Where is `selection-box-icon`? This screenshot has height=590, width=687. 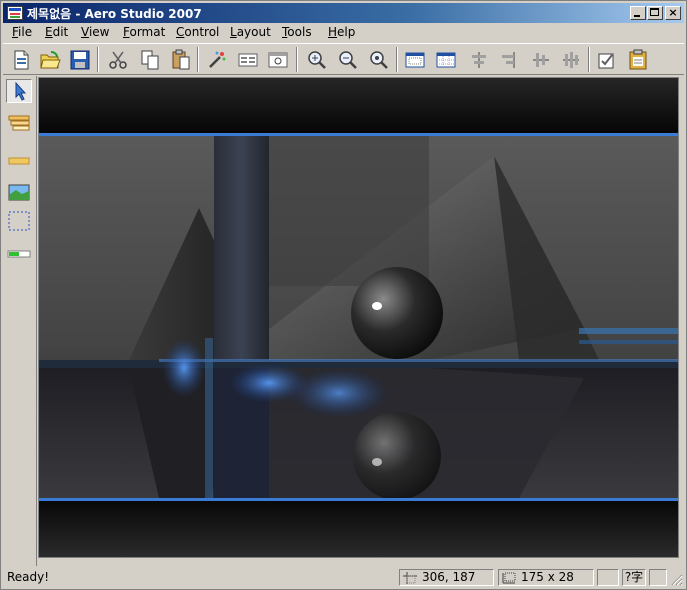
selection-box-icon is located at coordinates (19, 221).